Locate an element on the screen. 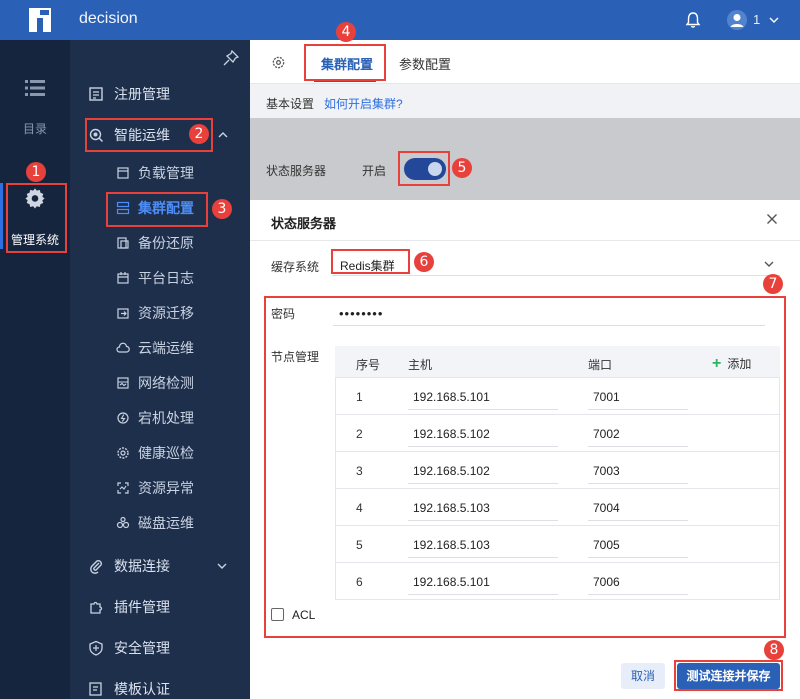 The image size is (800, 699). sidebar-item-plugin: 插件管理 is located at coordinates (129, 607).